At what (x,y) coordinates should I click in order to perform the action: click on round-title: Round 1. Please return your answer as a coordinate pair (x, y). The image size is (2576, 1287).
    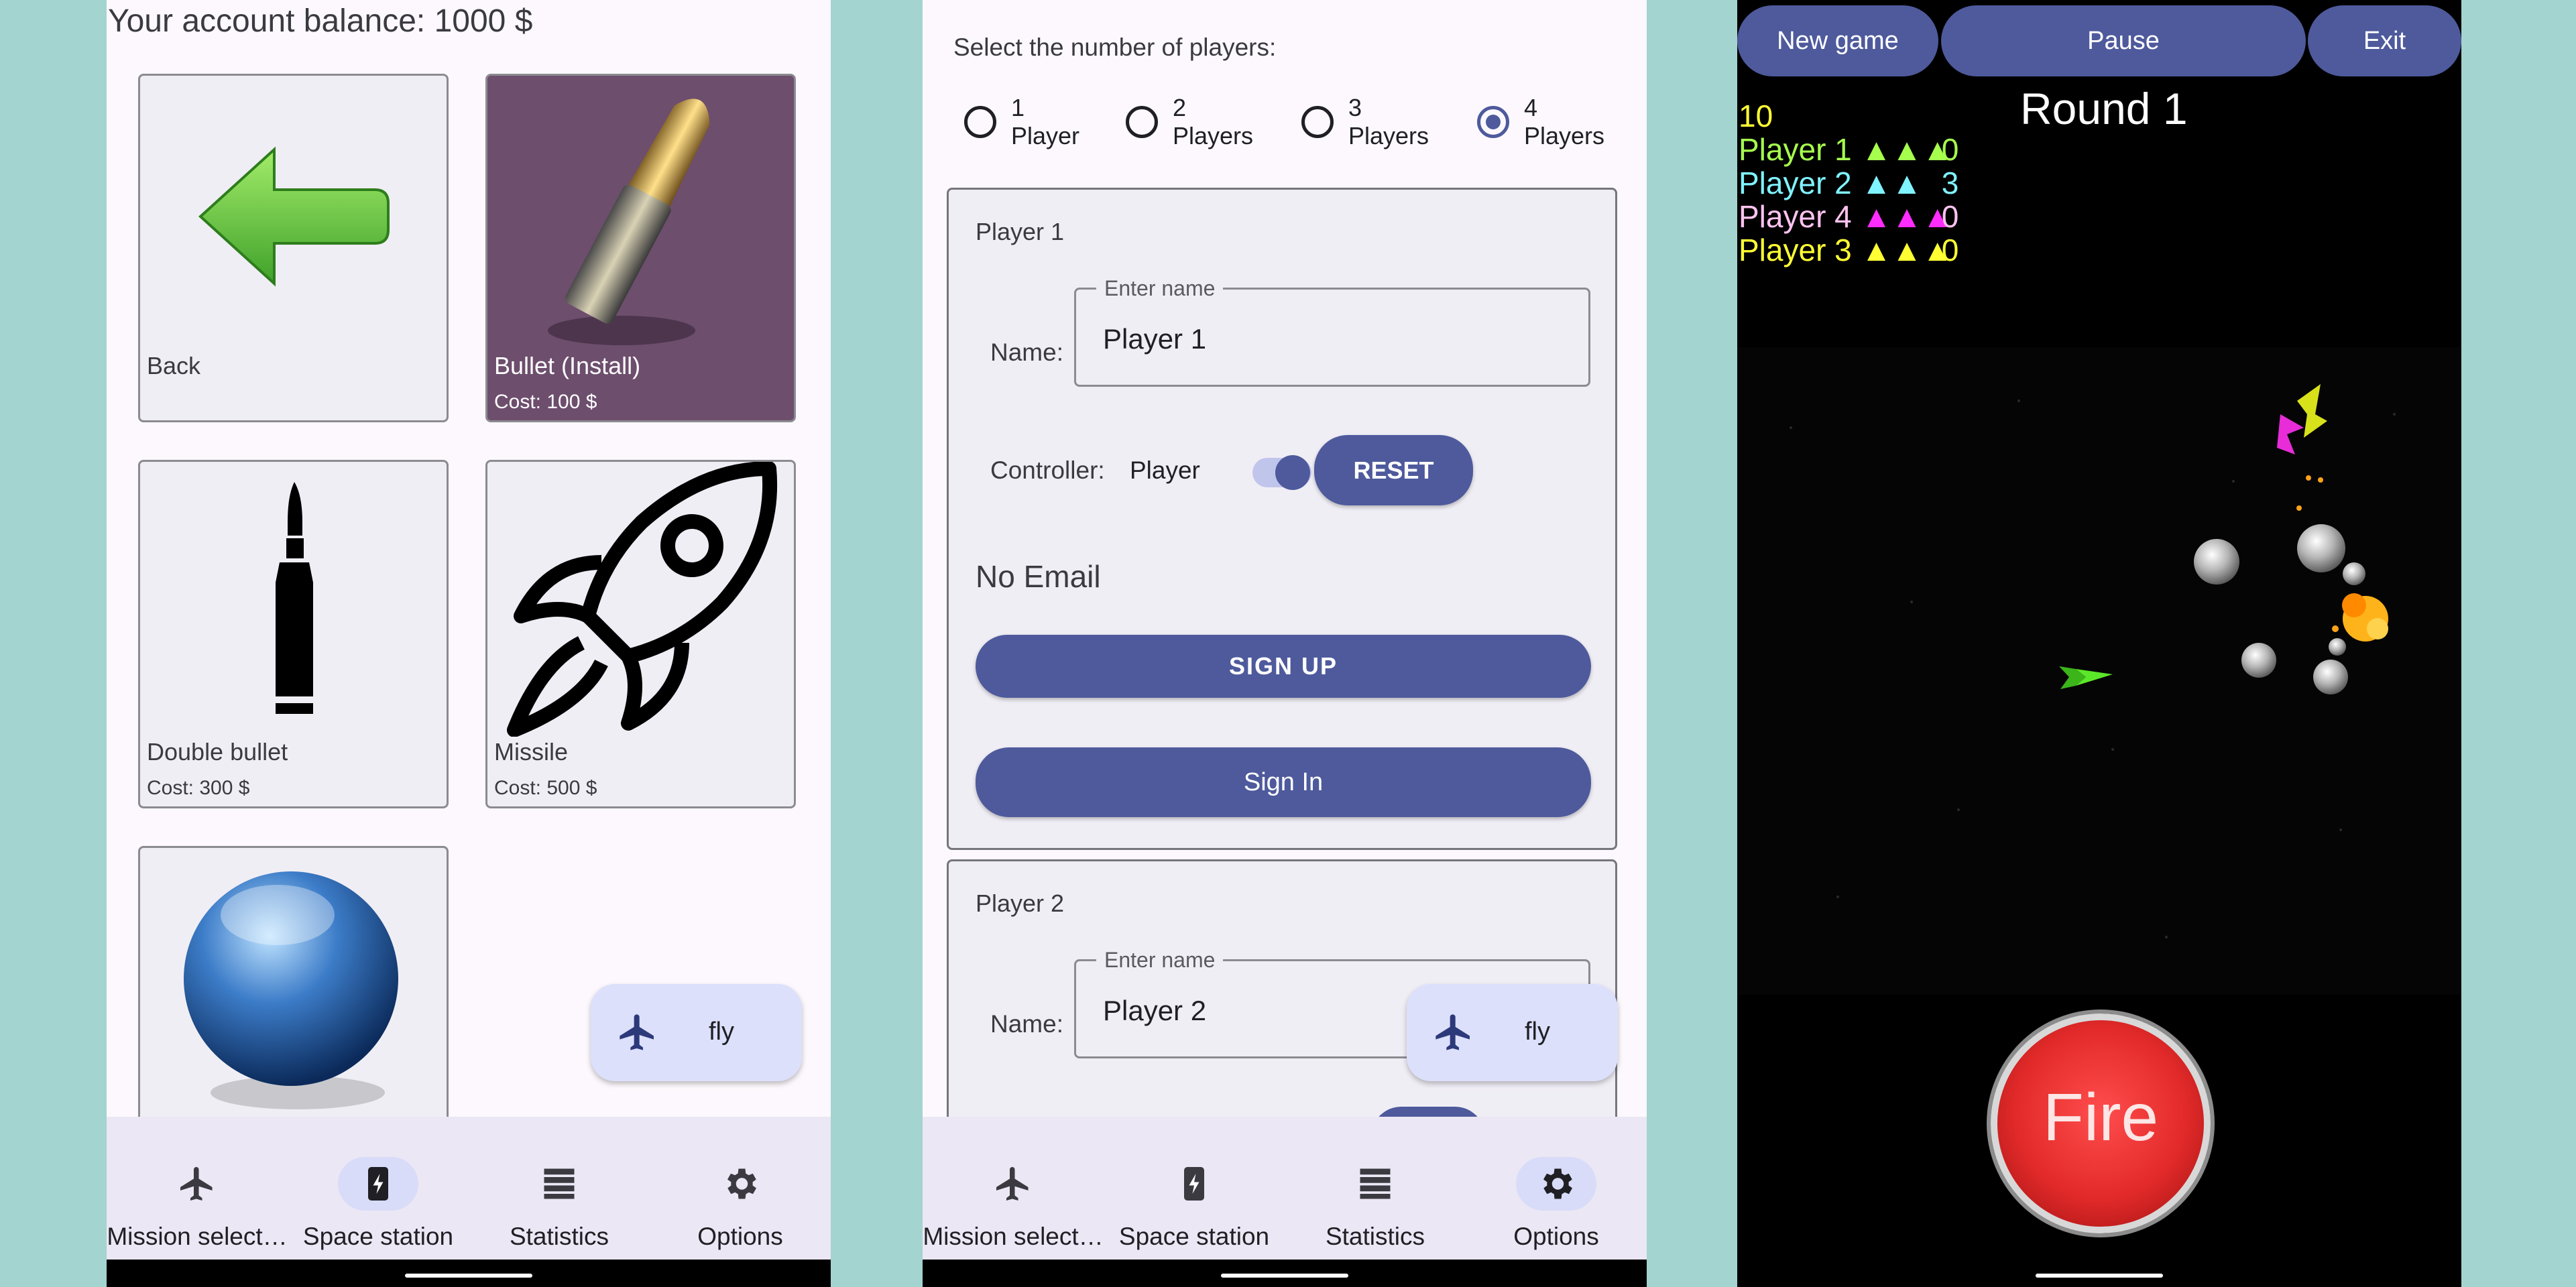
    Looking at the image, I should click on (2104, 108).